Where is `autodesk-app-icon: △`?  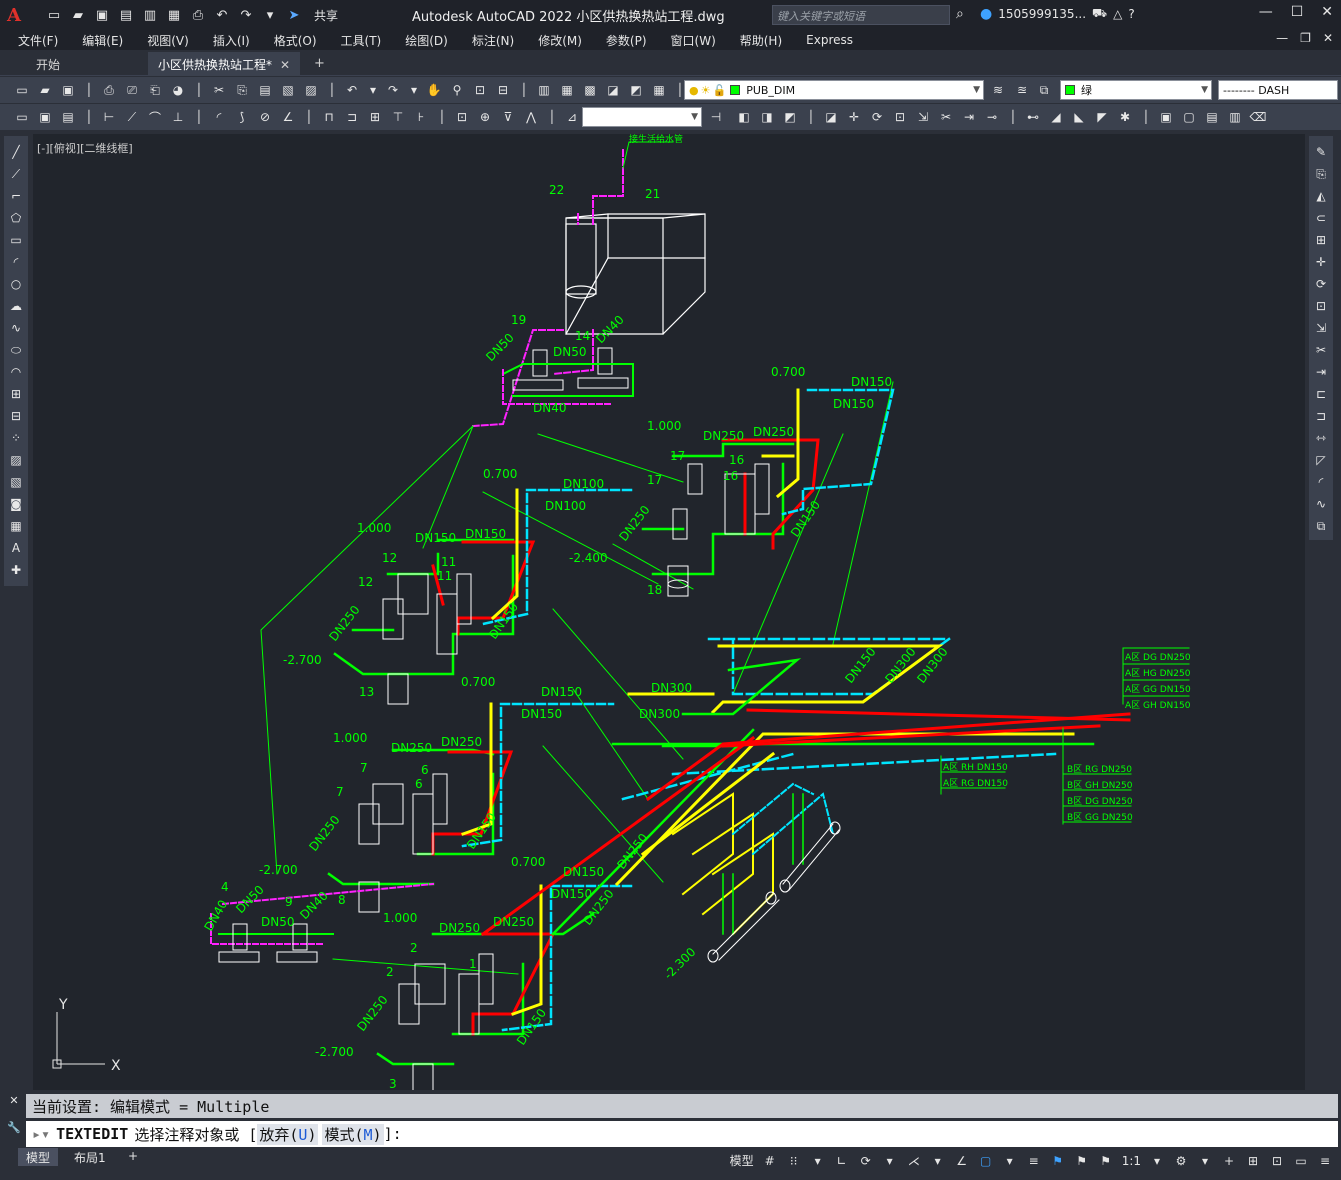 autodesk-app-icon: △ is located at coordinates (1117, 14).